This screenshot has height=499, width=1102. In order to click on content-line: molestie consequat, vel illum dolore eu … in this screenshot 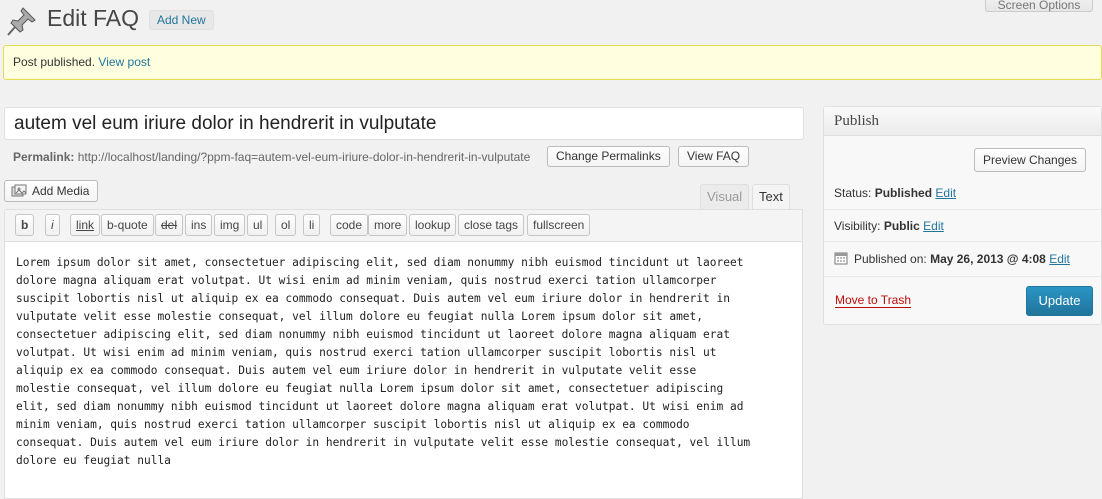, I will do `click(370, 388)`.